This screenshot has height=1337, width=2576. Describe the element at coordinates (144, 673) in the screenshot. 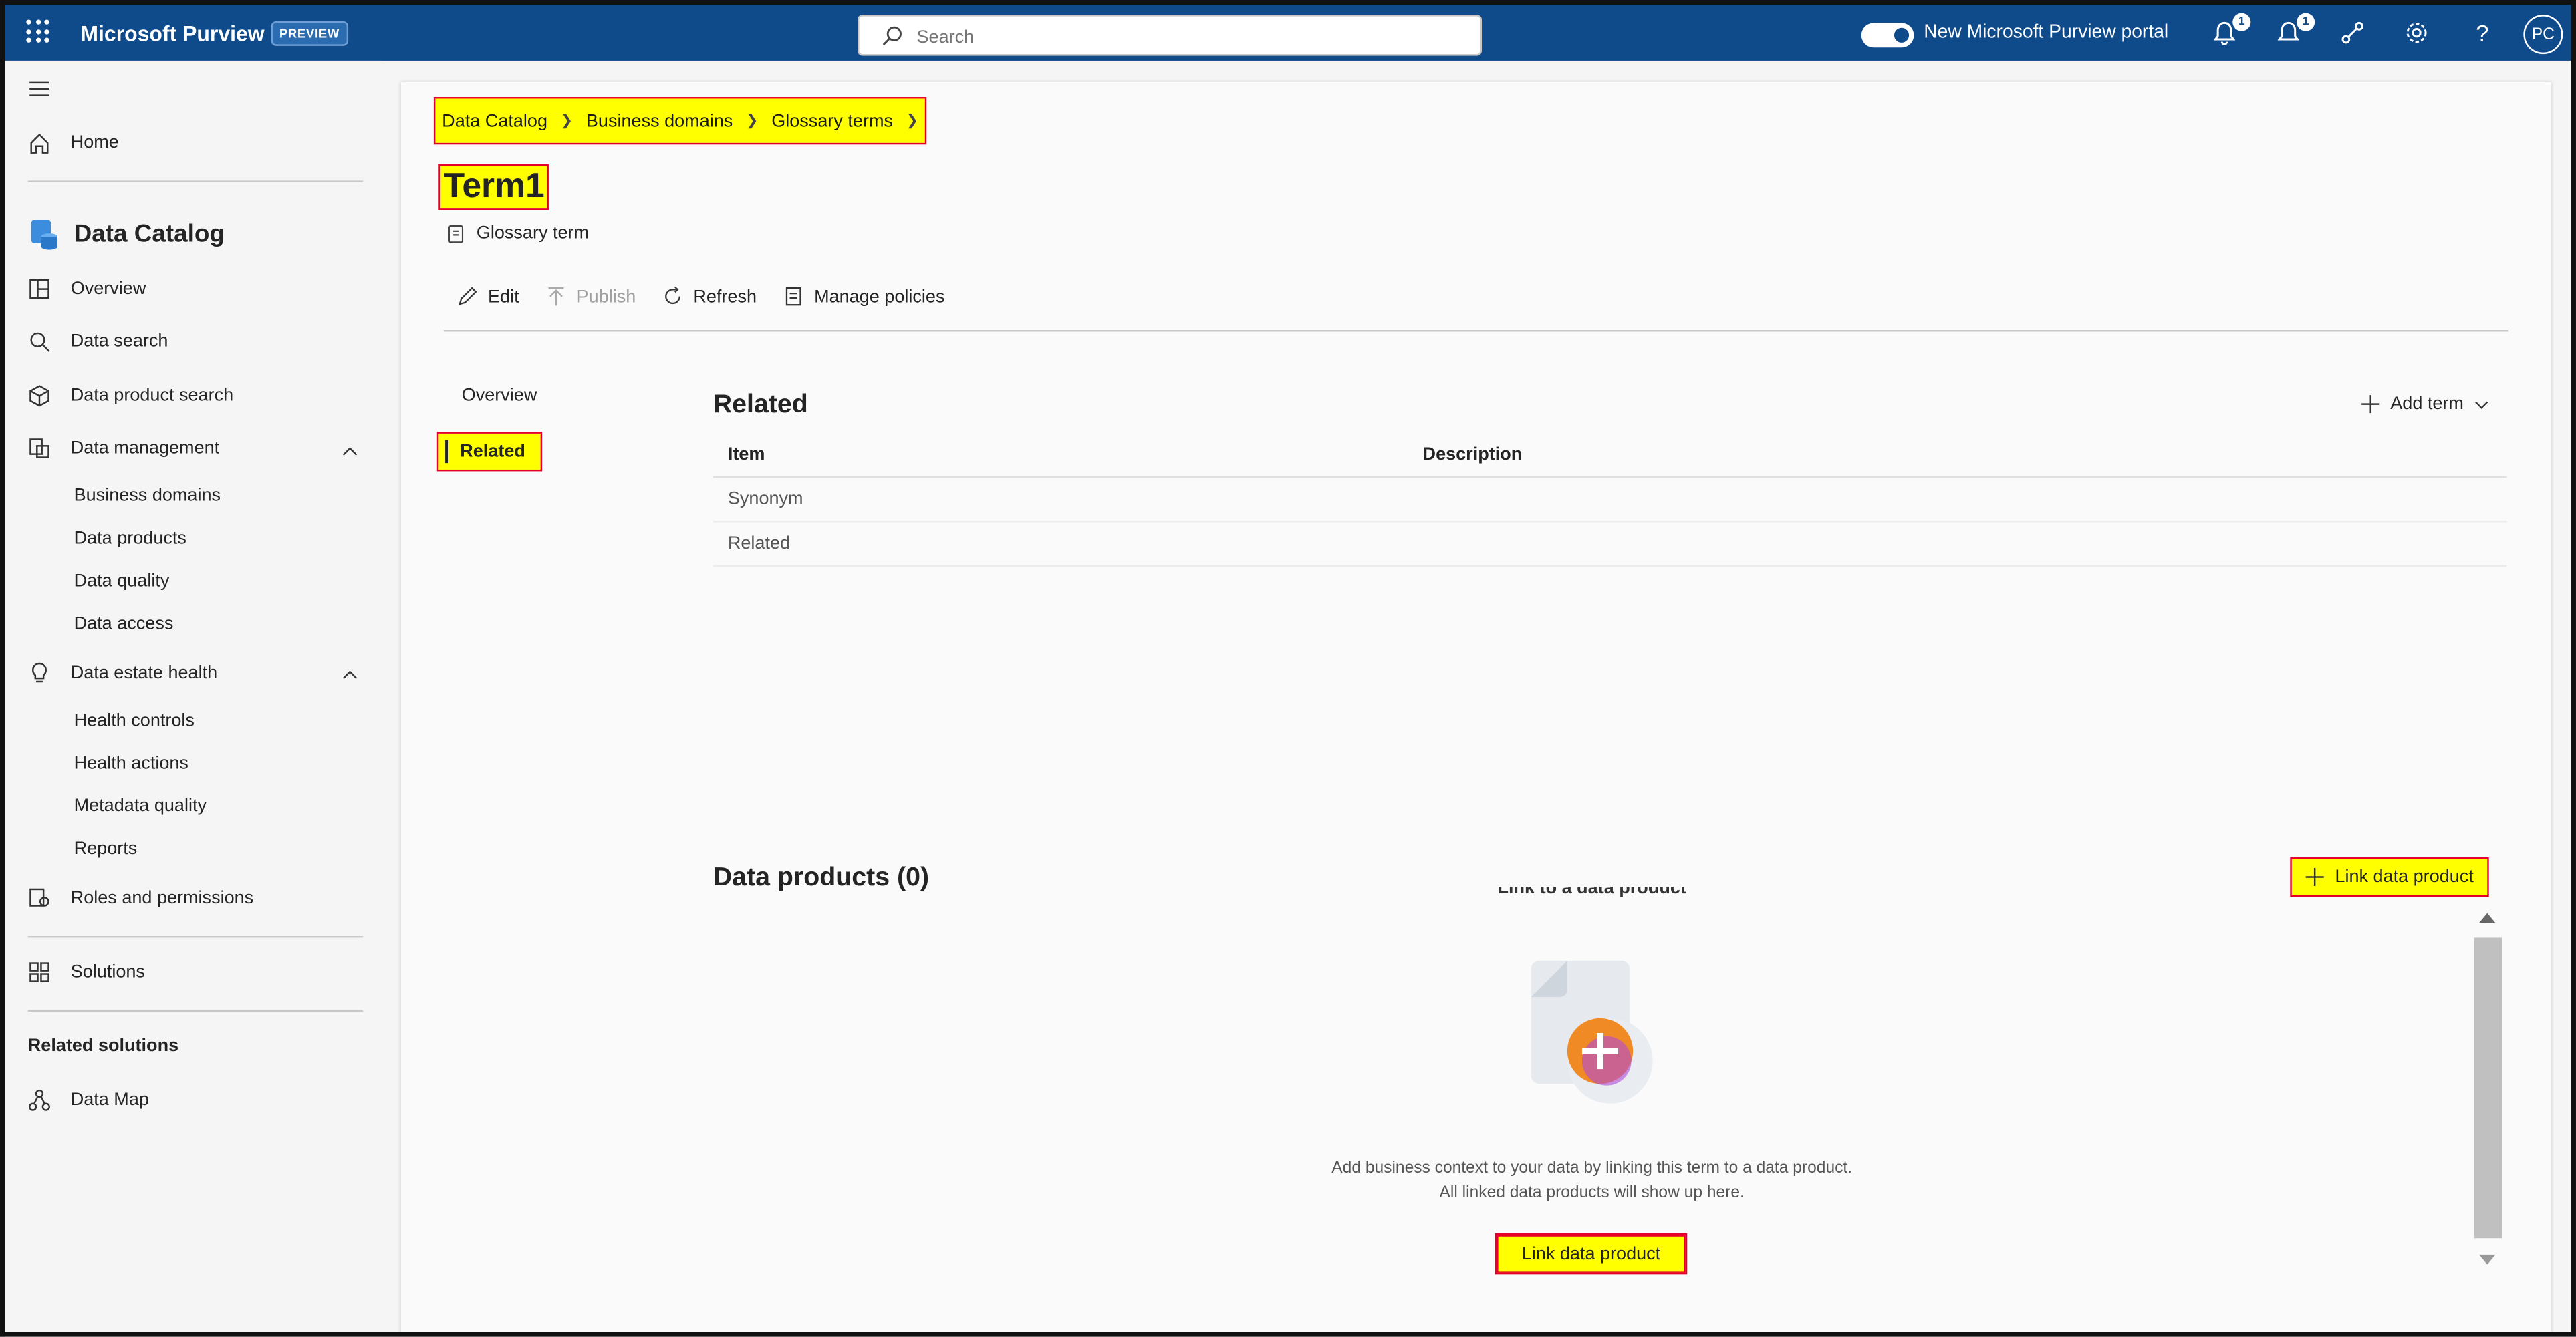

I see `nav-data-estate-health-label: Data estate health` at that location.